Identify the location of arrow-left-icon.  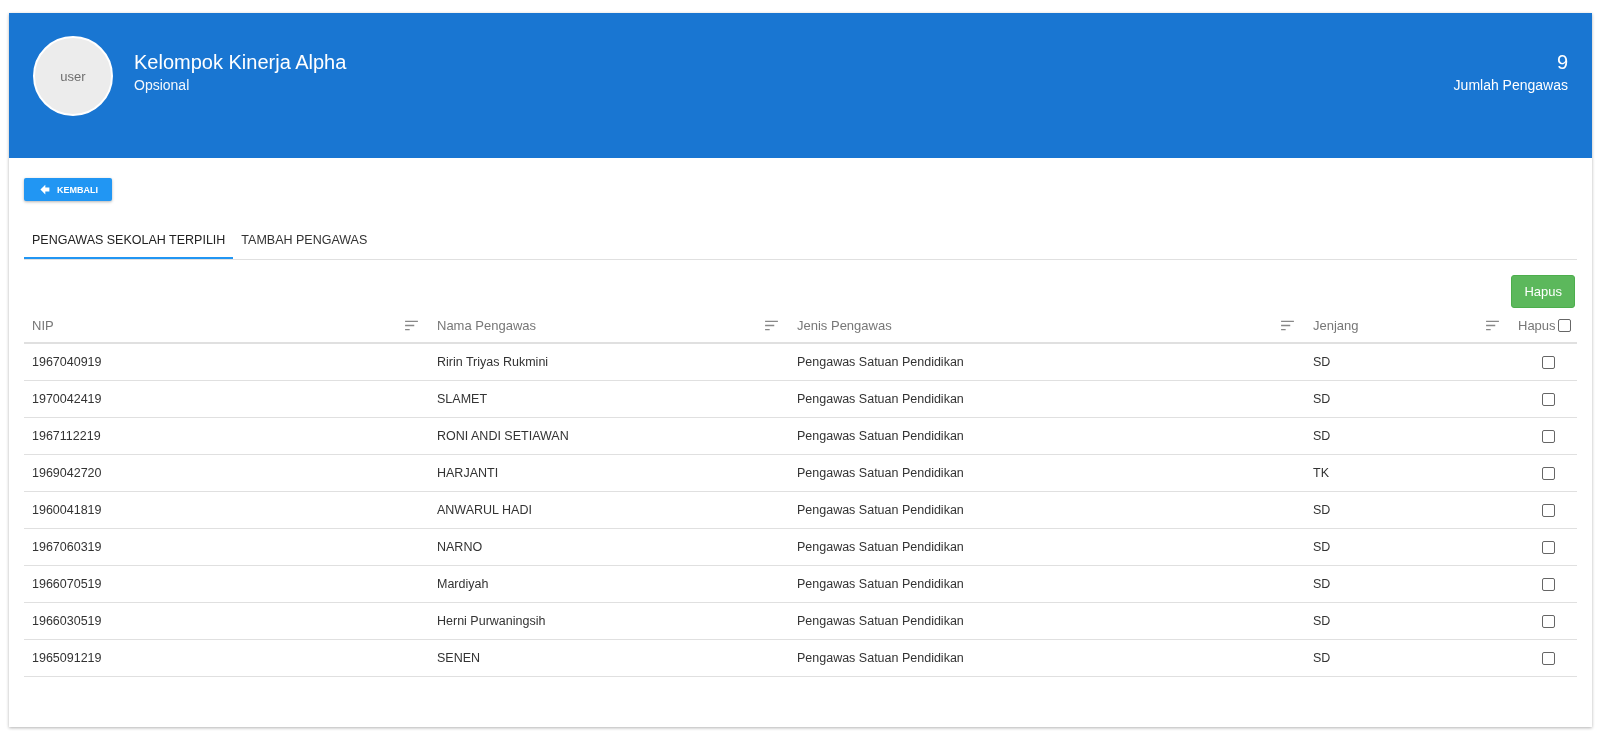
(44, 189).